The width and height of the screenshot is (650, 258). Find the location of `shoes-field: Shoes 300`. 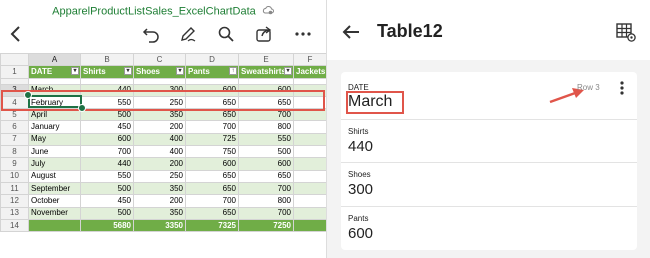

shoes-field: Shoes 300 is located at coordinates (489, 185).